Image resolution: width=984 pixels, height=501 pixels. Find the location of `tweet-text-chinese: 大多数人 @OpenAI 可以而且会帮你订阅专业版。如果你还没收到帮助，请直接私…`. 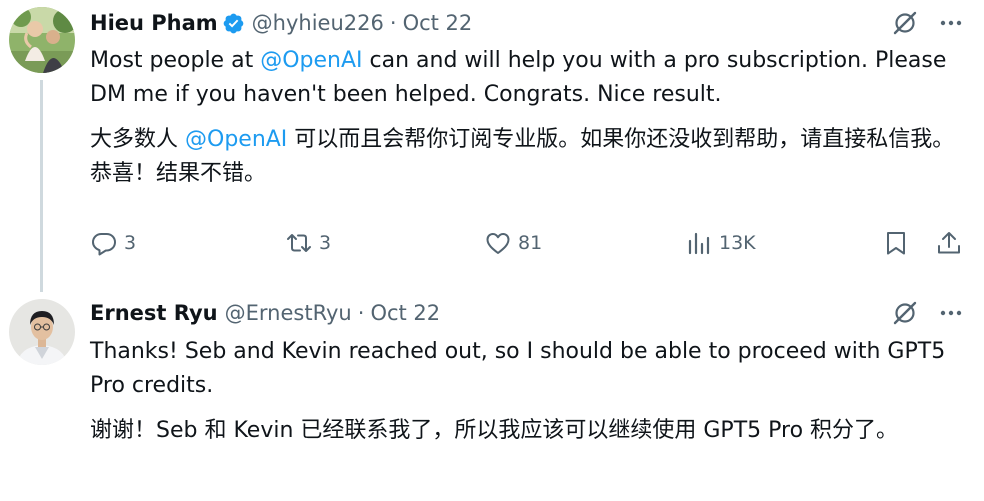

tweet-text-chinese: 大多数人 @OpenAI 可以而且会帮你订阅专业版。如果你还没收到帮助，请直接私… is located at coordinates (525, 157).